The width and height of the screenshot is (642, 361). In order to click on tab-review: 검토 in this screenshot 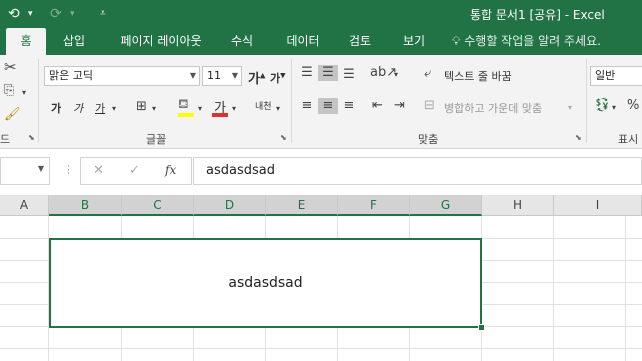, I will do `click(360, 41)`.